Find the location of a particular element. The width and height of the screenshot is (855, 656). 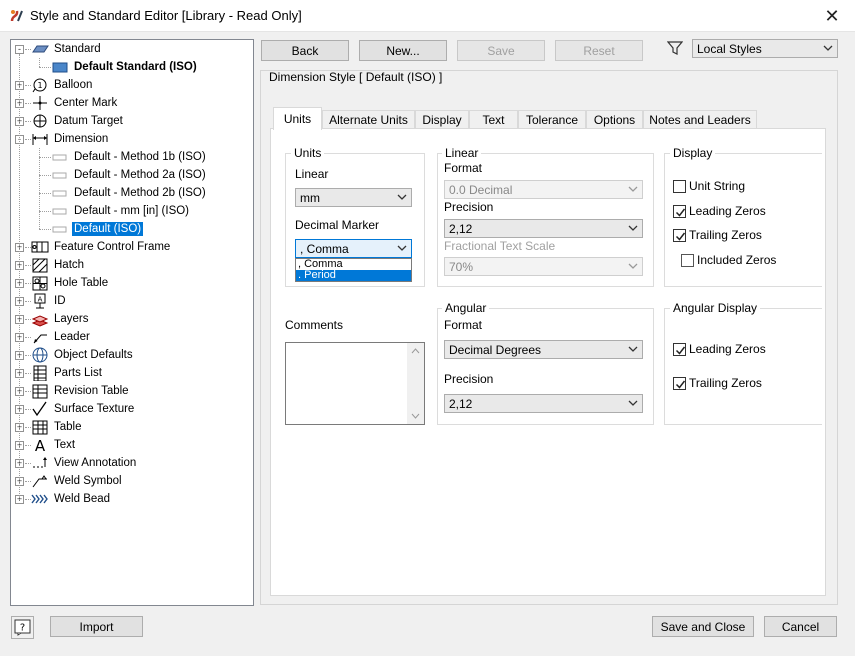

tree-item: Feature Control Frame is located at coordinates (101, 247).